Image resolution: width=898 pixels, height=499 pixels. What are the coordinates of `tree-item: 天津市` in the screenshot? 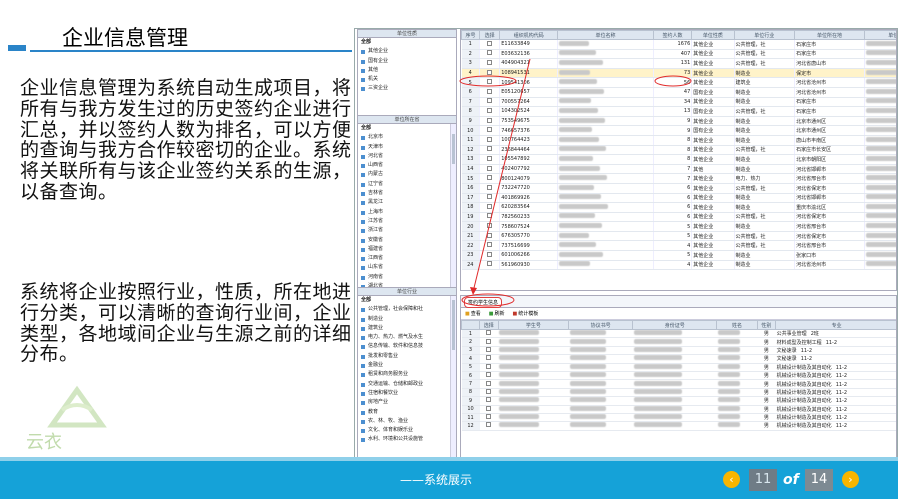 It's located at (407, 147).